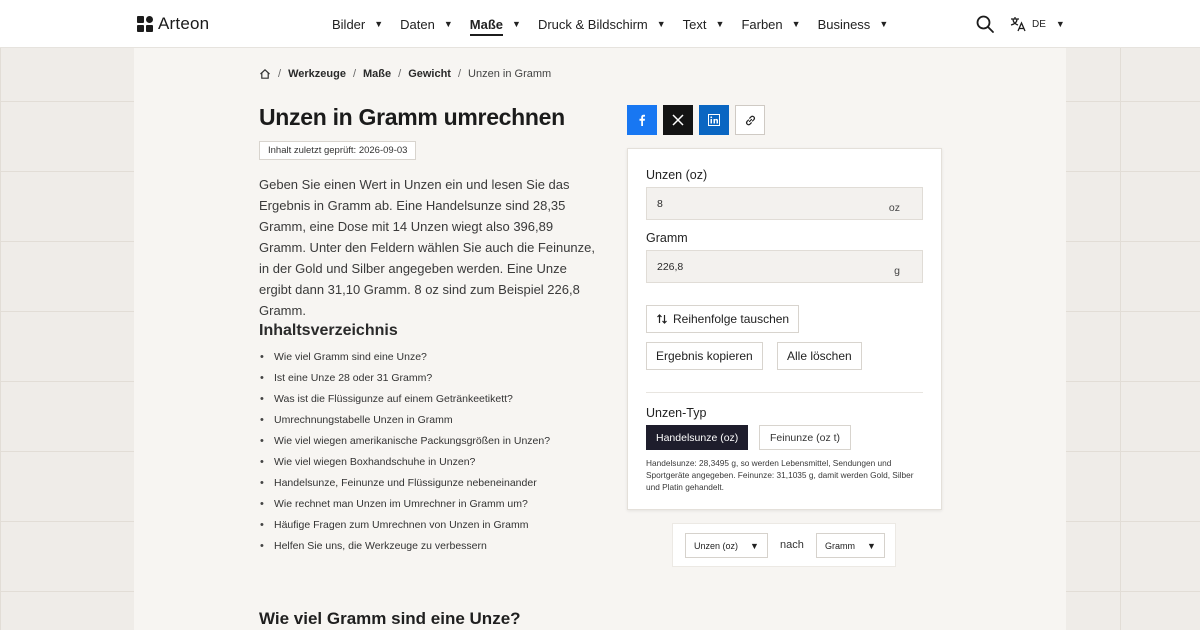 Image resolution: width=1200 pixels, height=630 pixels. I want to click on copy-result-button: Ergebnis kopieren, so click(704, 356).